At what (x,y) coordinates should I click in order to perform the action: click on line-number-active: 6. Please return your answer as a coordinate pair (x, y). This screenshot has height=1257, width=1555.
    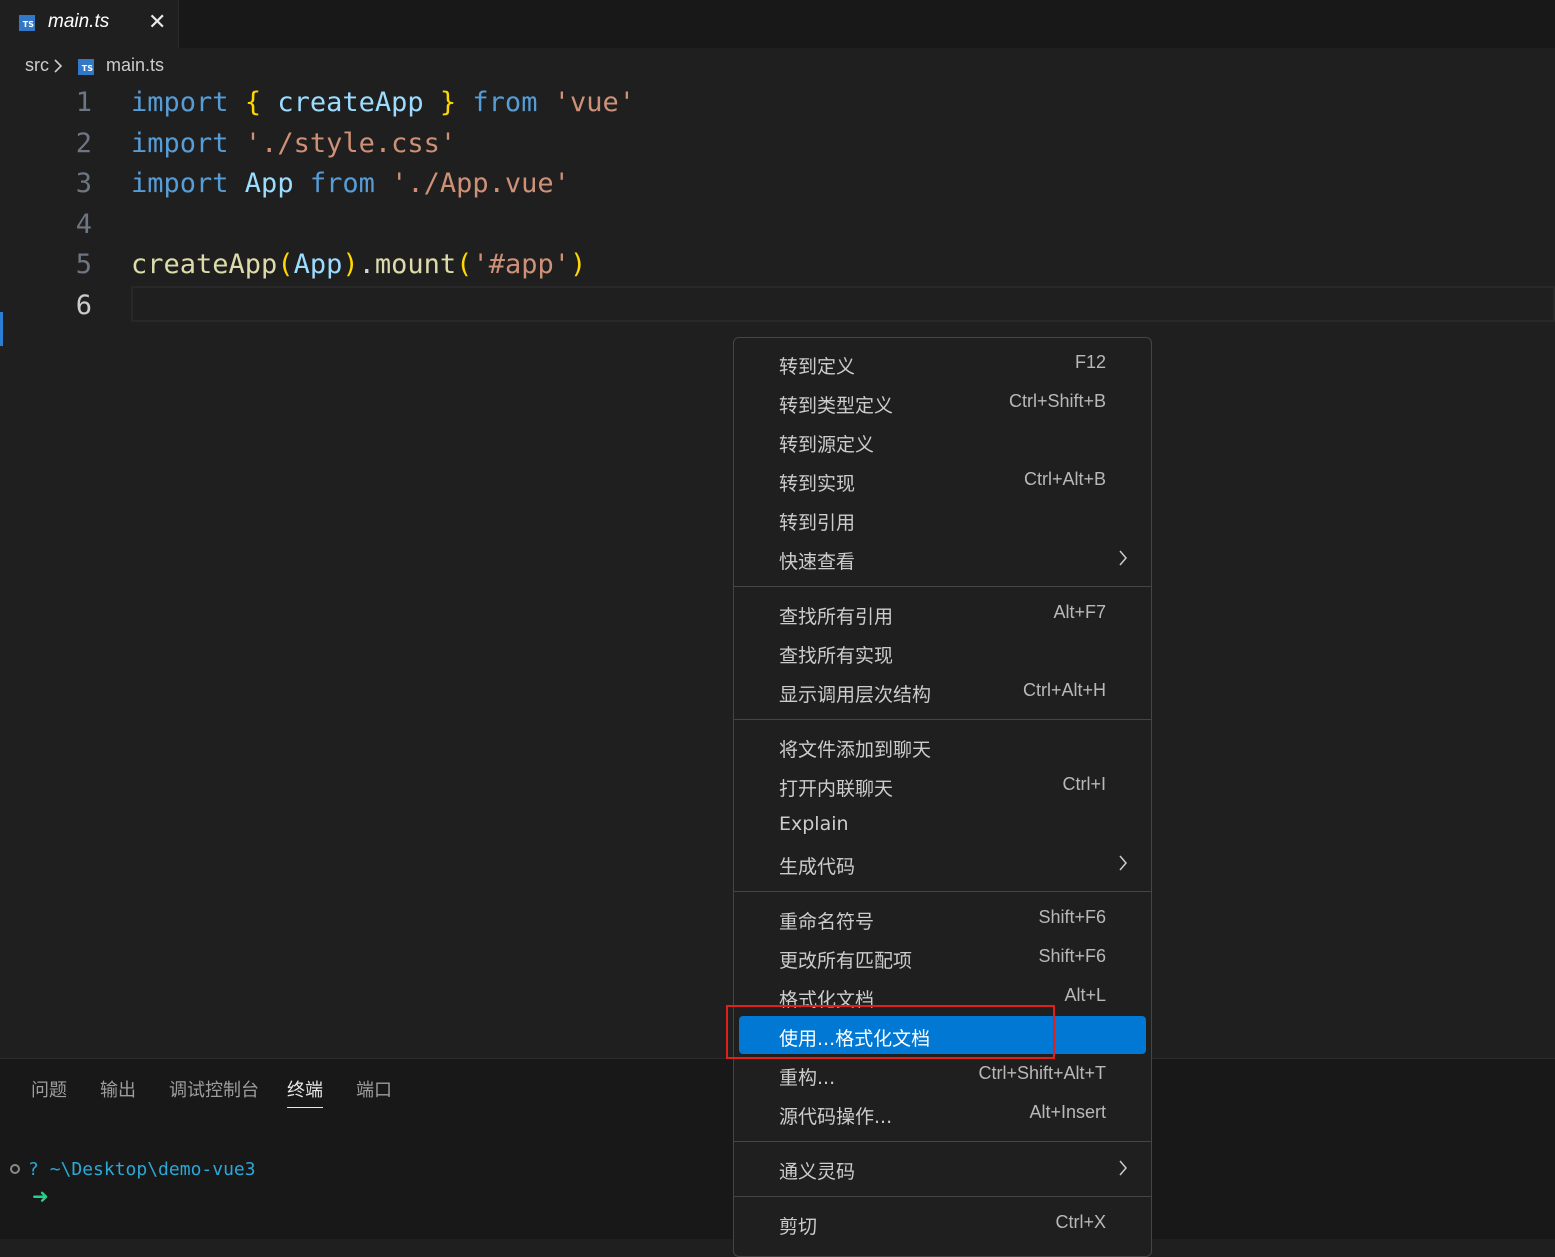
    Looking at the image, I should click on (83, 305).